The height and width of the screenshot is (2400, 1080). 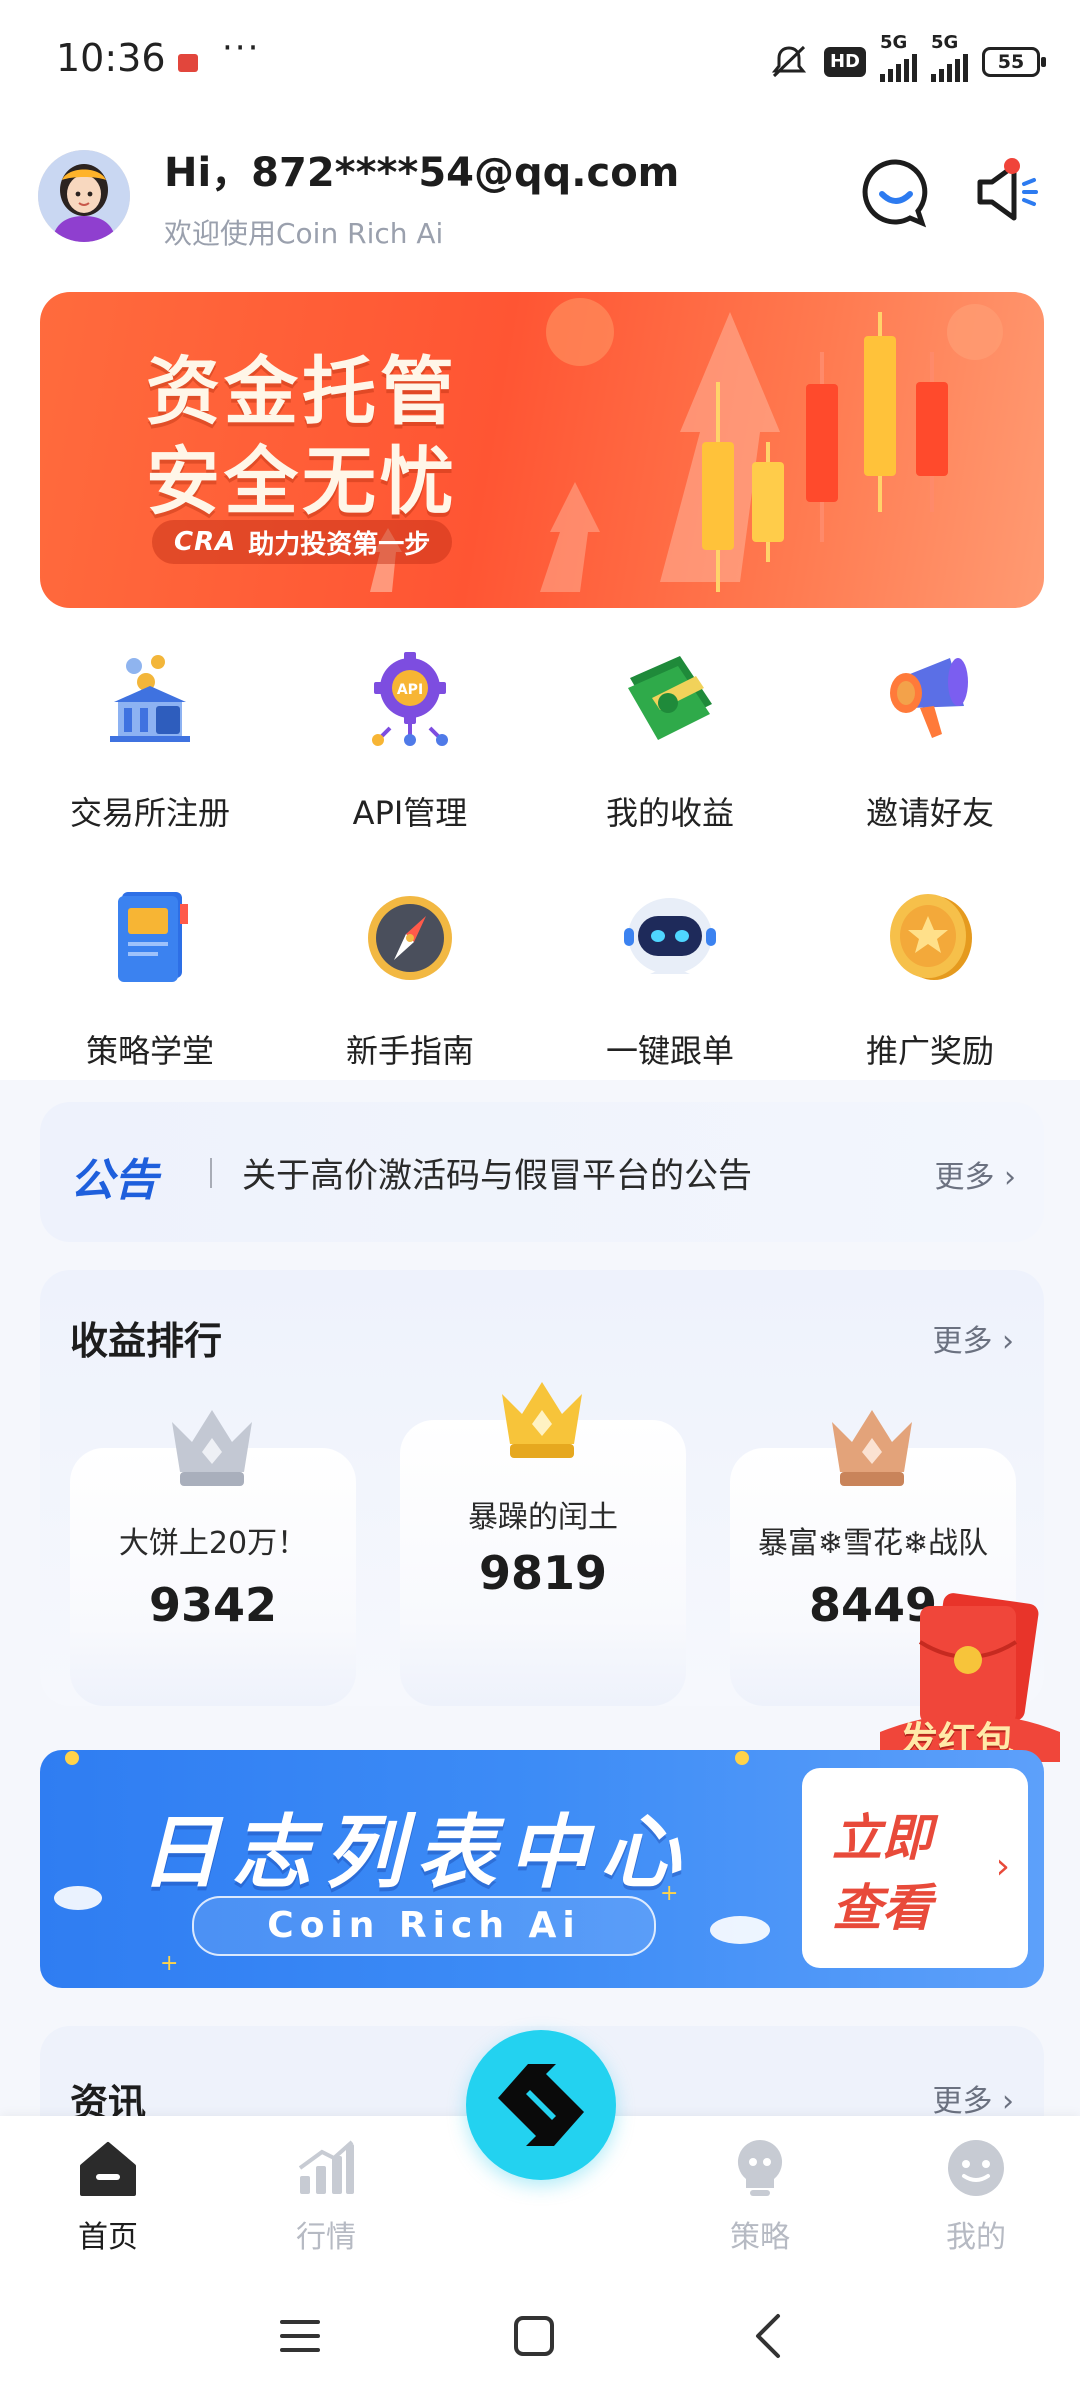 What do you see at coordinates (410, 699) in the screenshot?
I see `api-gear-icon: API` at bounding box center [410, 699].